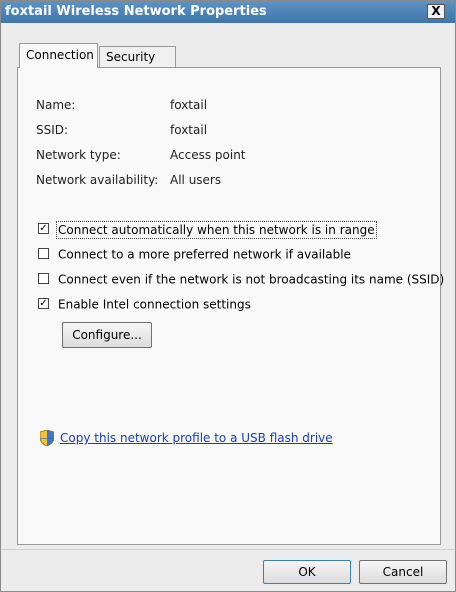 Image resolution: width=456 pixels, height=592 pixels. I want to click on ok-button: OK, so click(307, 572).